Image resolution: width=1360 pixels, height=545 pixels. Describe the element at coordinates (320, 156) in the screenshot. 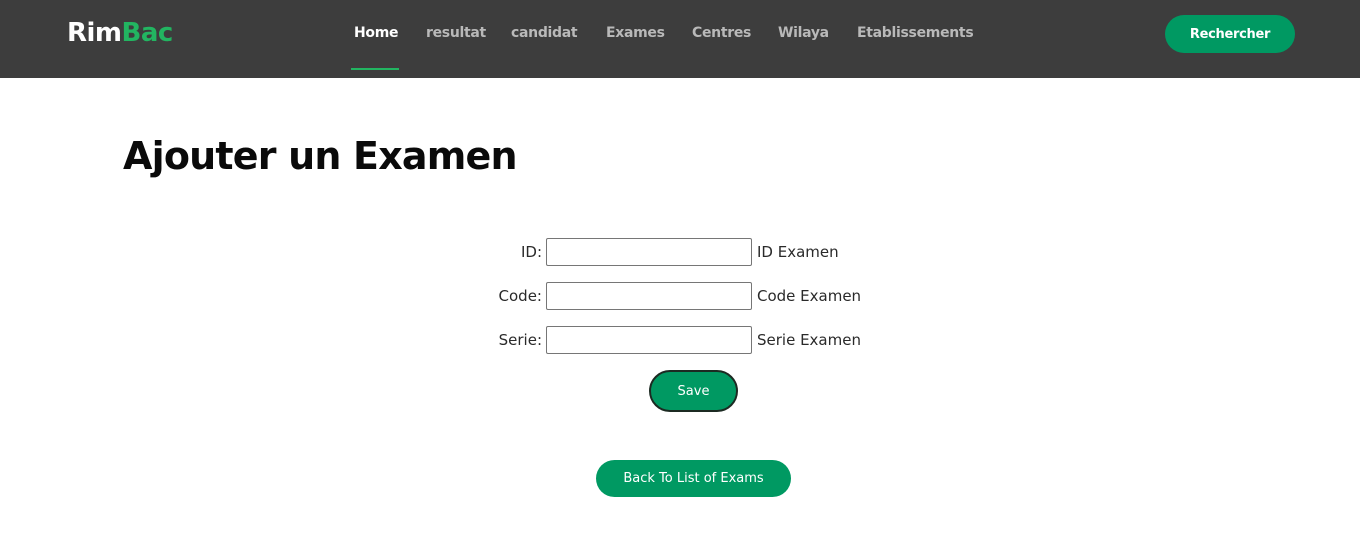

I see `page-title: Ajouter un Examen` at that location.